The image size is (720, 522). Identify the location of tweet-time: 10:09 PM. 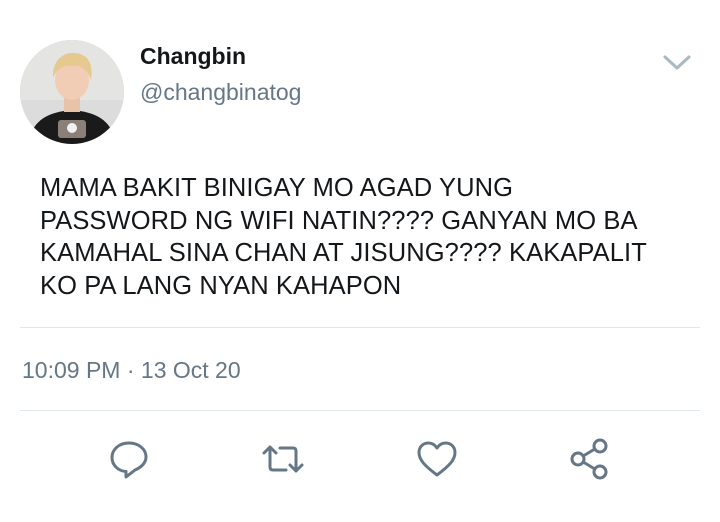
(71, 370).